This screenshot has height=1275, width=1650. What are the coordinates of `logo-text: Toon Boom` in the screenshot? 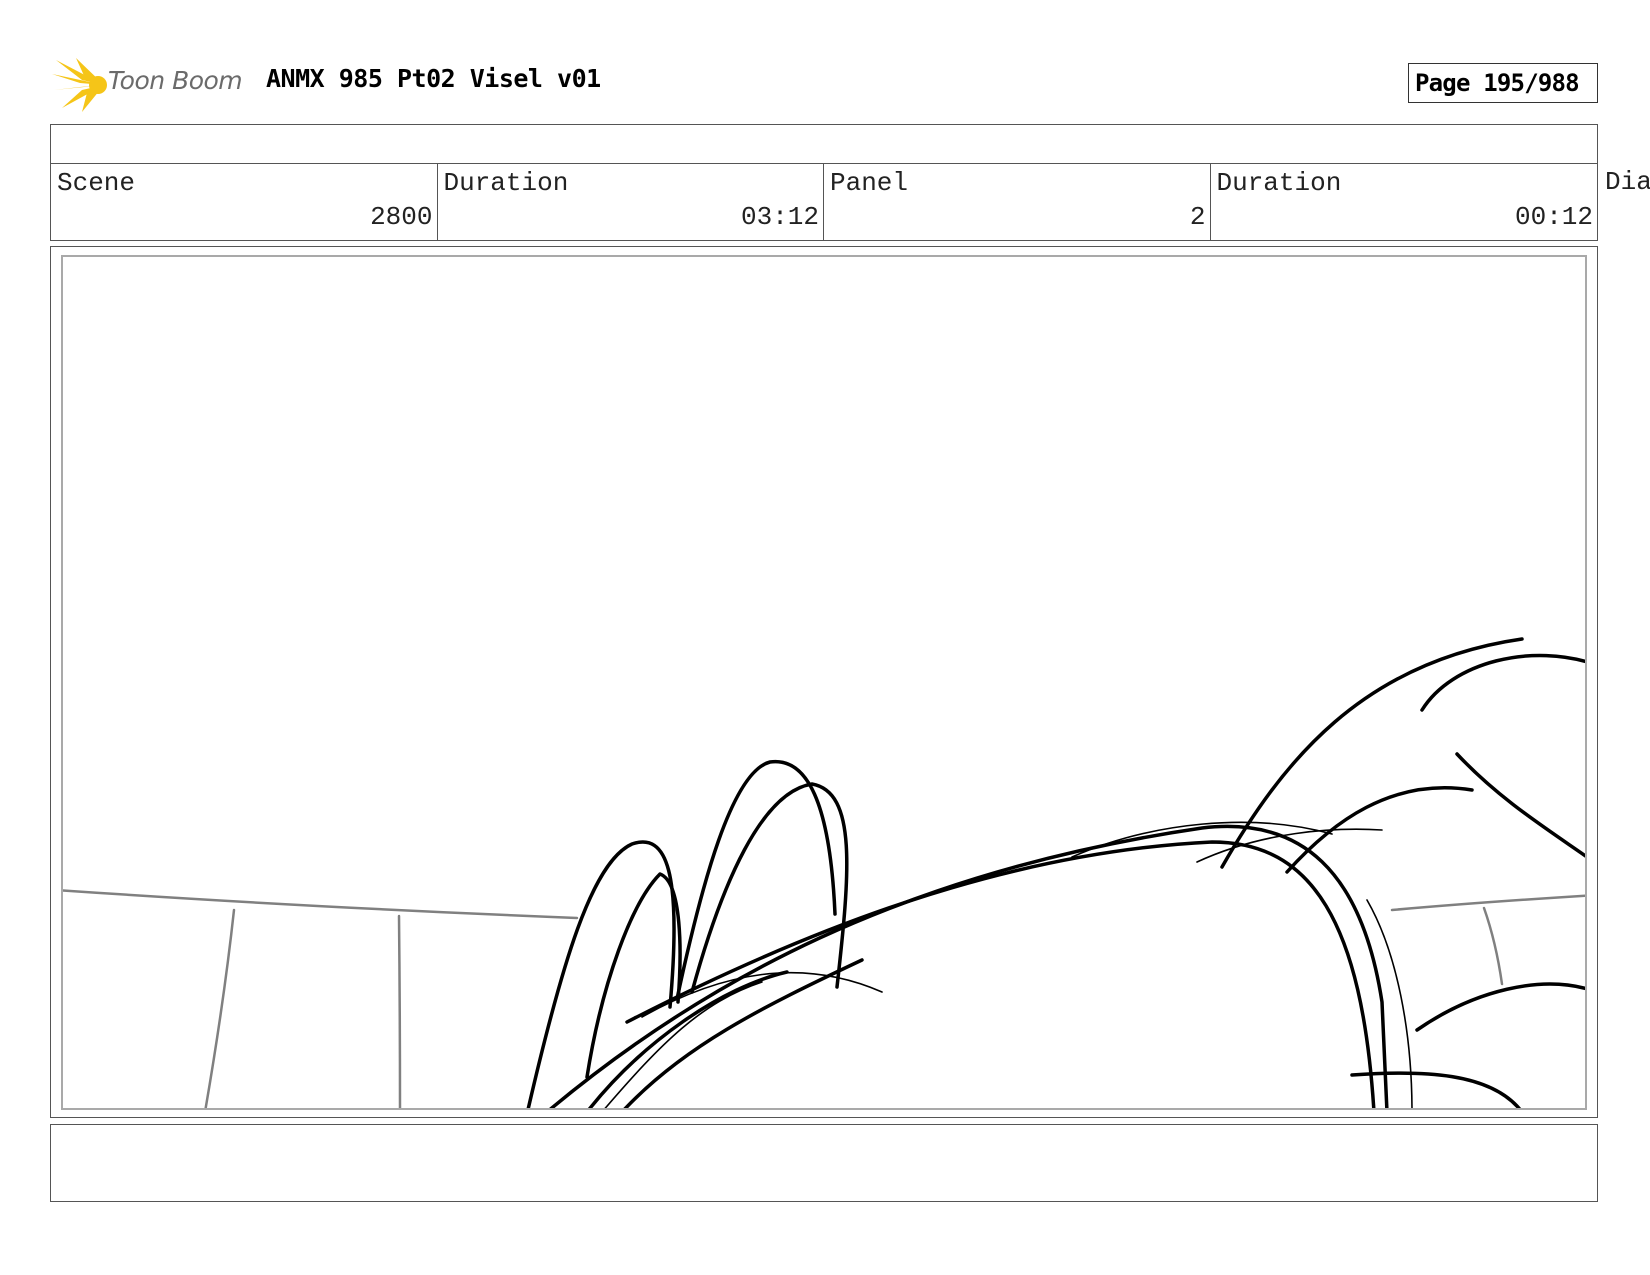 It's located at (175, 80).